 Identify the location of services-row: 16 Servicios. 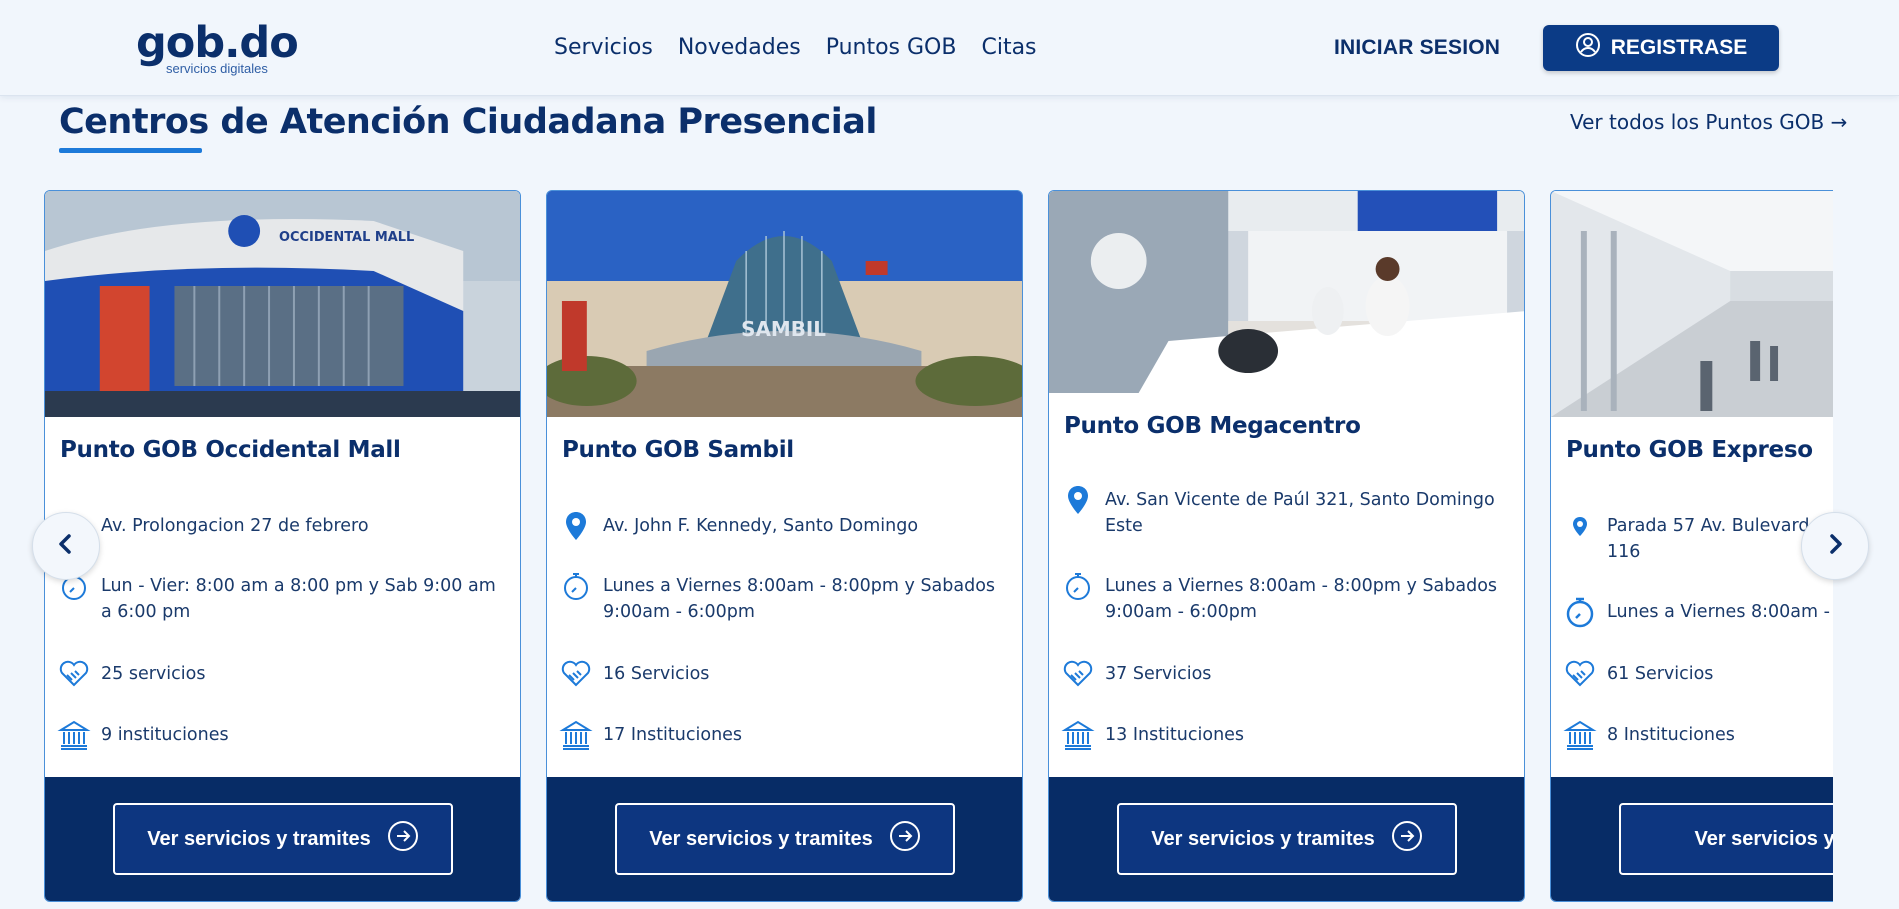
(785, 675).